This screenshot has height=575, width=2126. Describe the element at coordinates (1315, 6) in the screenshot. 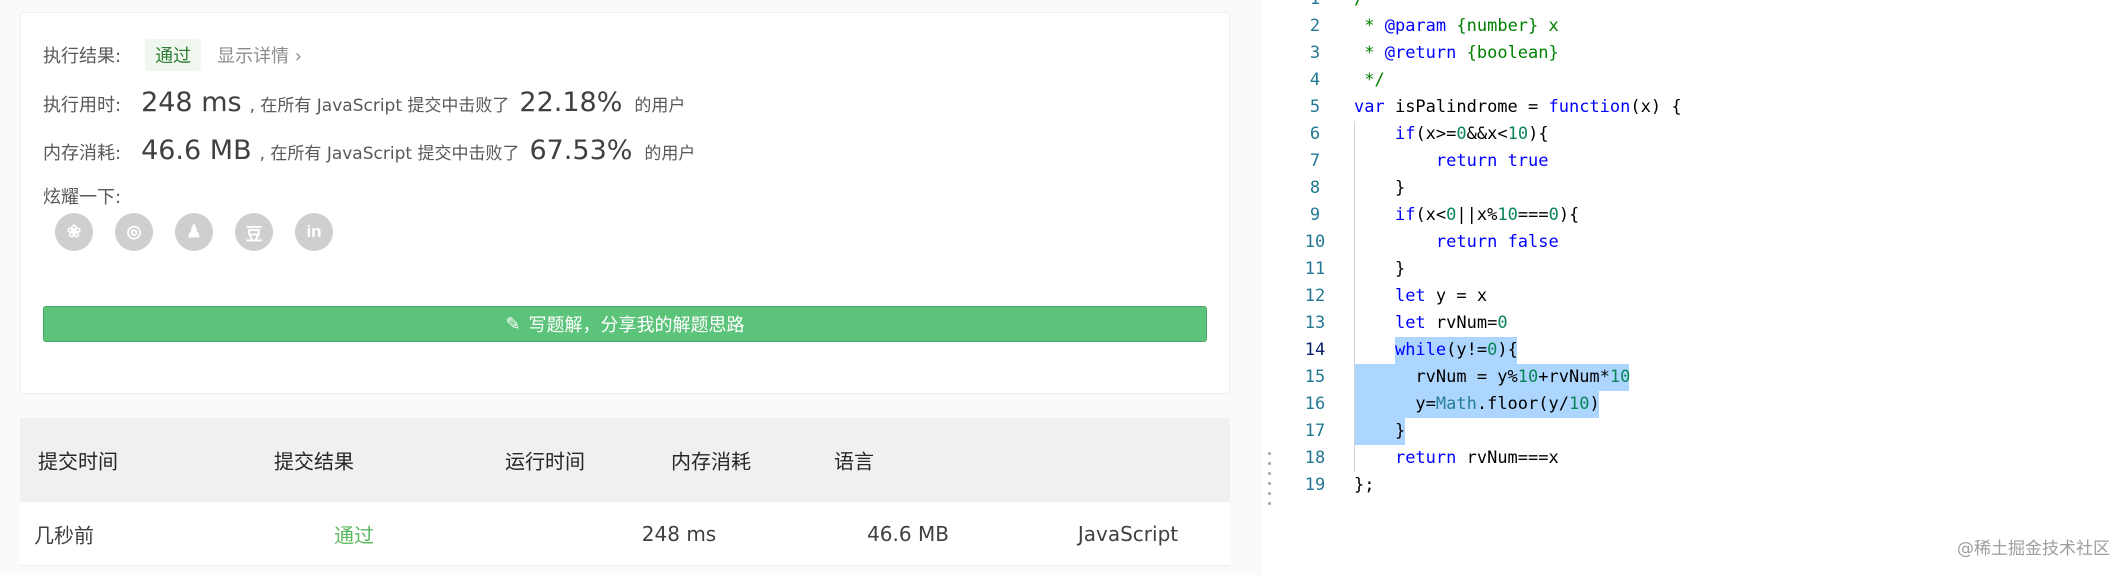

I see `line-number: 1` at that location.